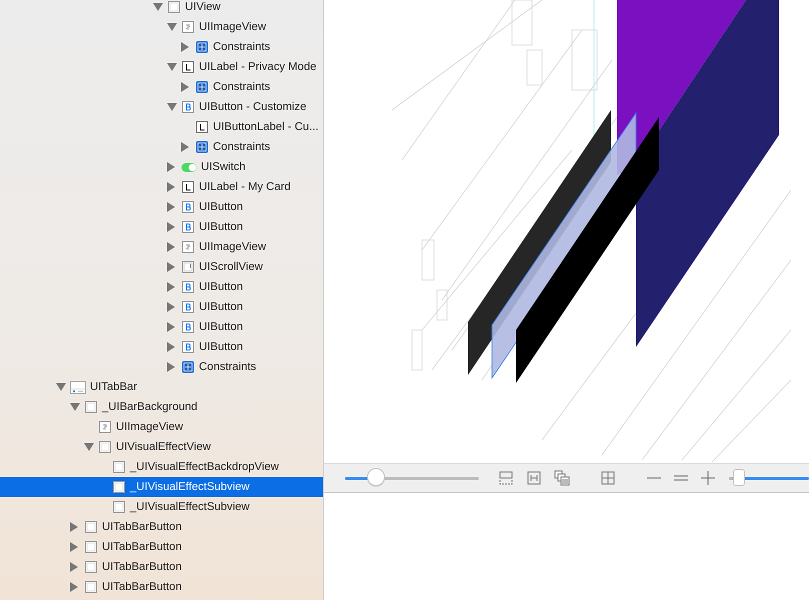  What do you see at coordinates (161, 187) in the screenshot?
I see `tree-row: UILabel - My Card` at bounding box center [161, 187].